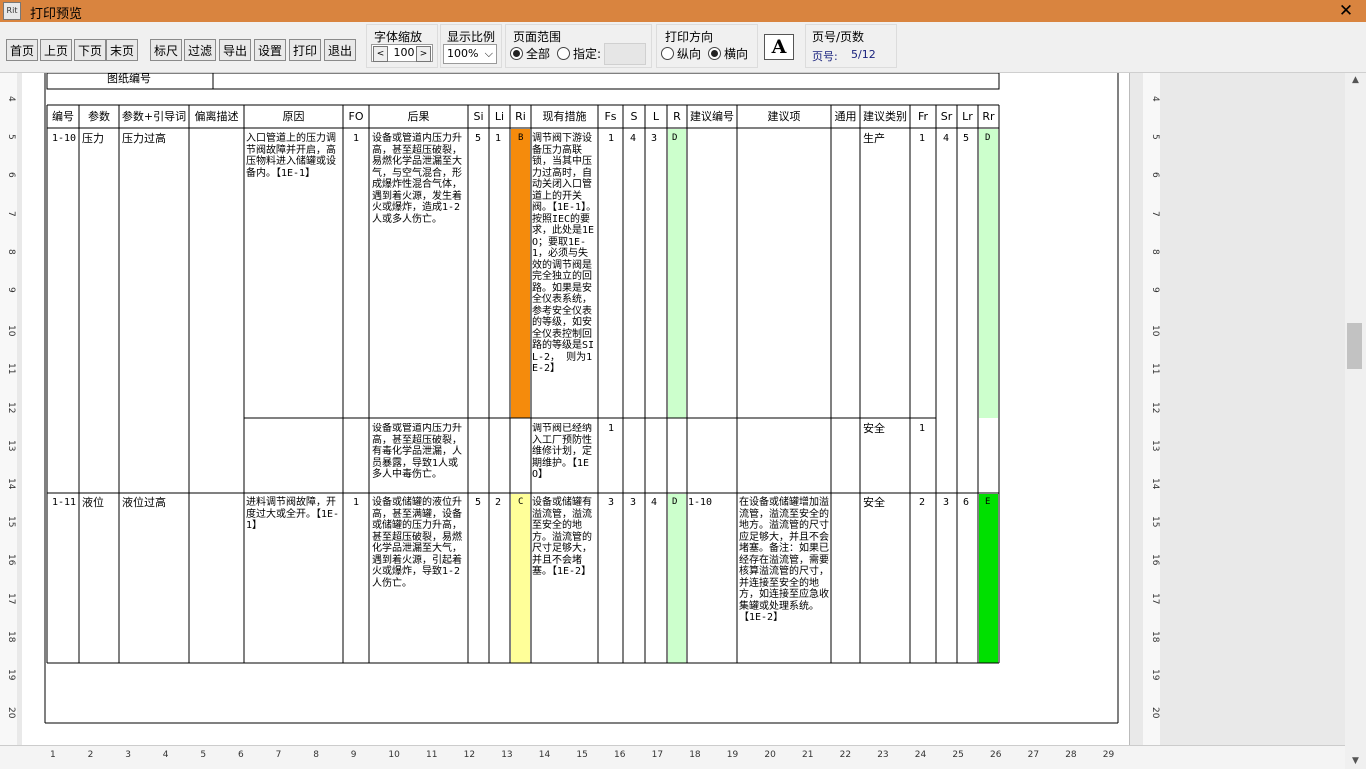 Image resolution: width=1366 pixels, height=769 pixels. Describe the element at coordinates (1355, 80) in the screenshot. I see `scroll-up-icon: ▲` at that location.